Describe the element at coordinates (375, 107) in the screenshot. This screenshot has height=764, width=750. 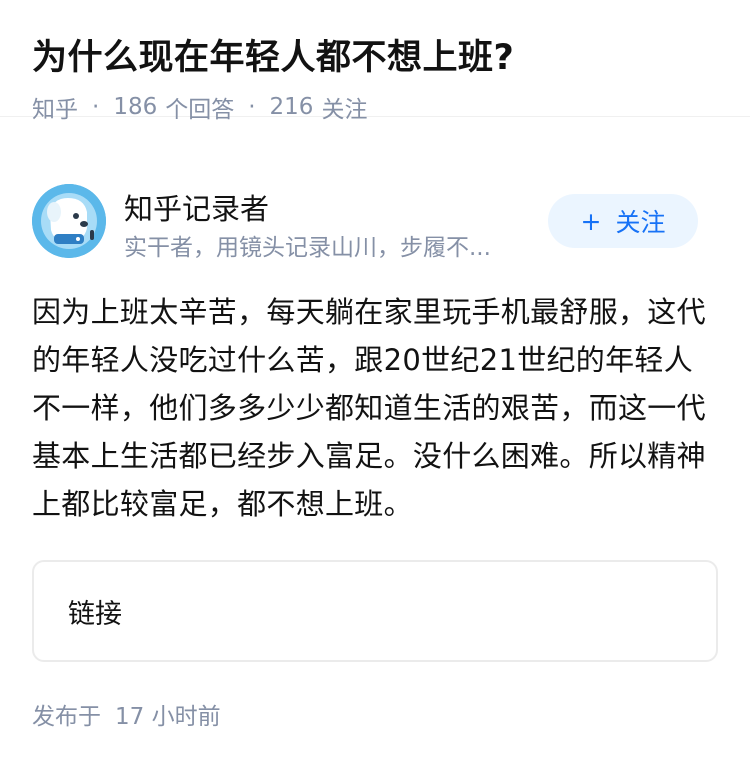
I see `question-meta: 知乎 · 186 个回答 · 216 关注` at that location.